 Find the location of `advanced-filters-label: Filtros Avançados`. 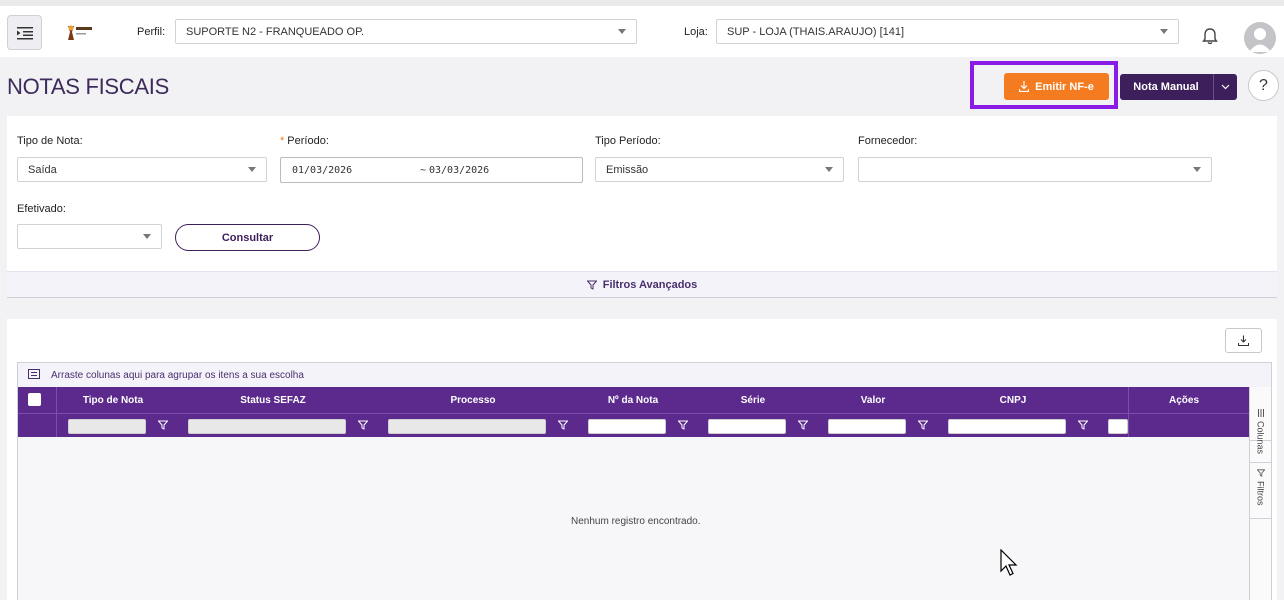

advanced-filters-label: Filtros Avançados is located at coordinates (650, 284).